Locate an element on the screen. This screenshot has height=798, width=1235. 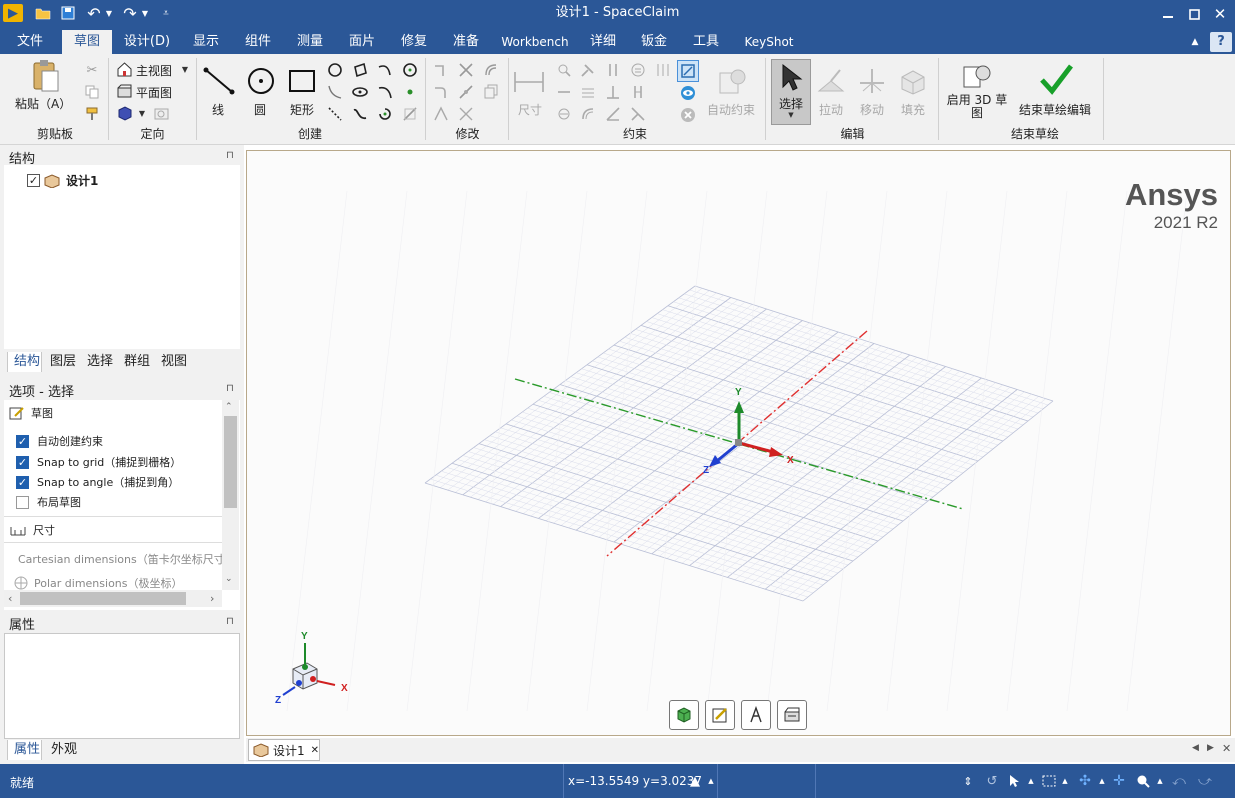
equal-constraint-icon is located at coordinates (638, 70).